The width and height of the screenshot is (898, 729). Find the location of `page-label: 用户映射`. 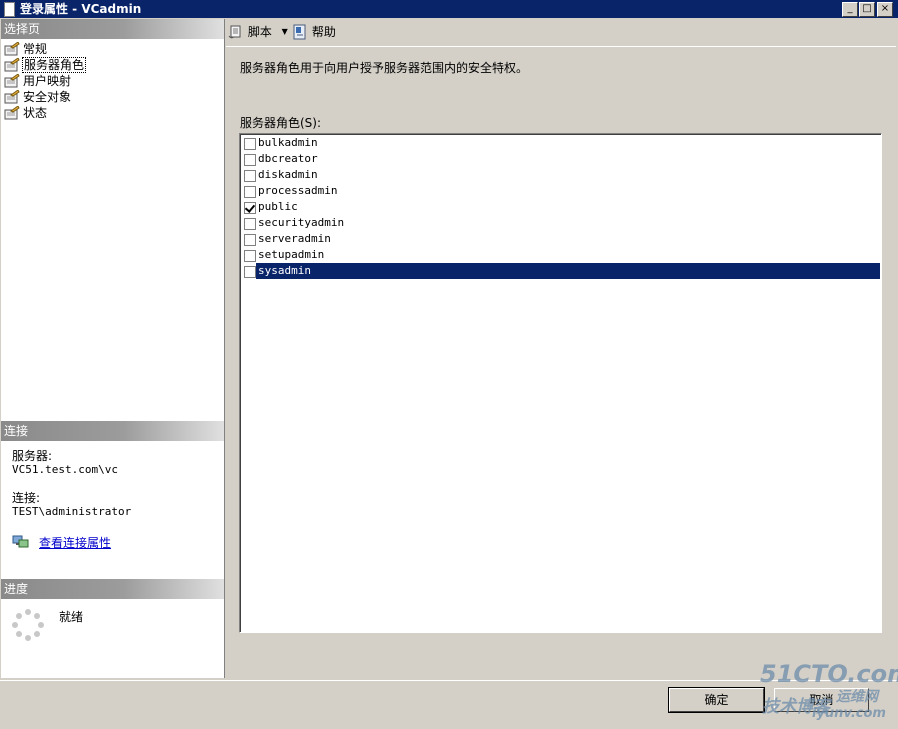

page-label: 用户映射 is located at coordinates (47, 81).